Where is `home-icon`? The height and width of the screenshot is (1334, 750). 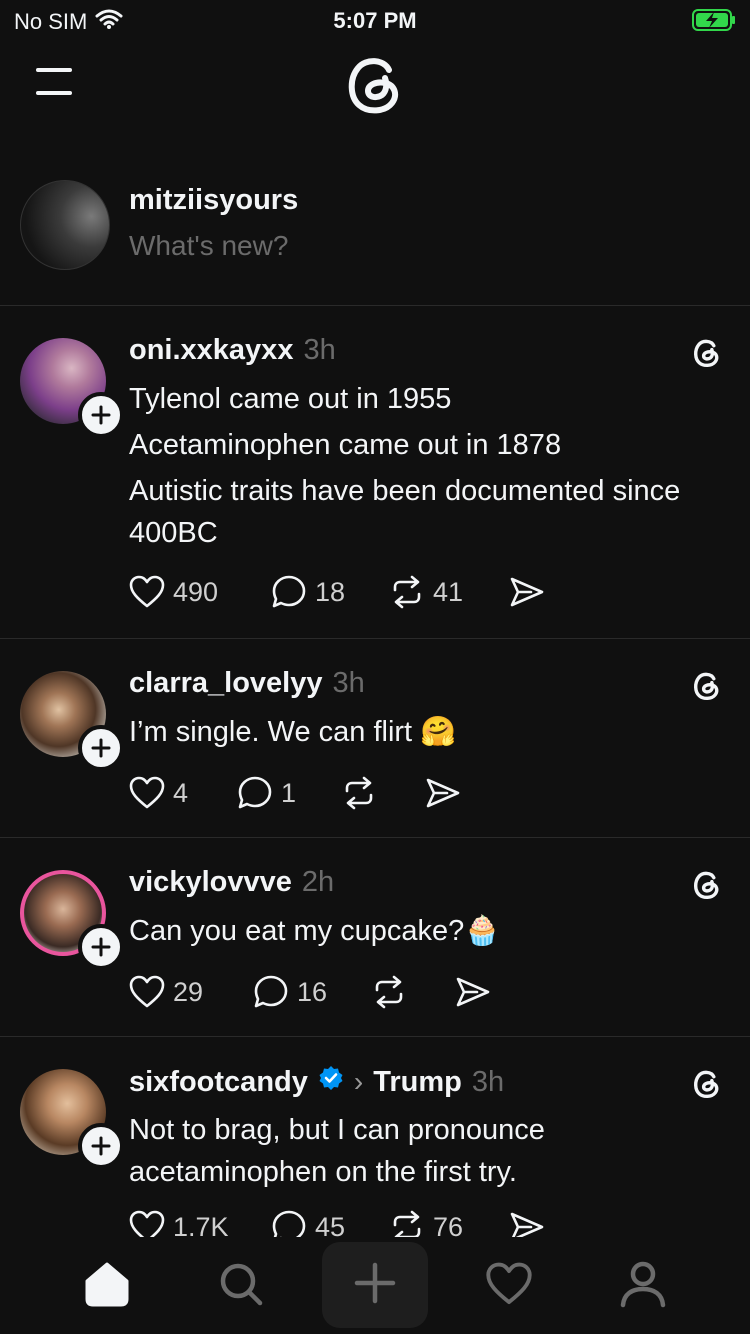
home-icon is located at coordinates (107, 1286).